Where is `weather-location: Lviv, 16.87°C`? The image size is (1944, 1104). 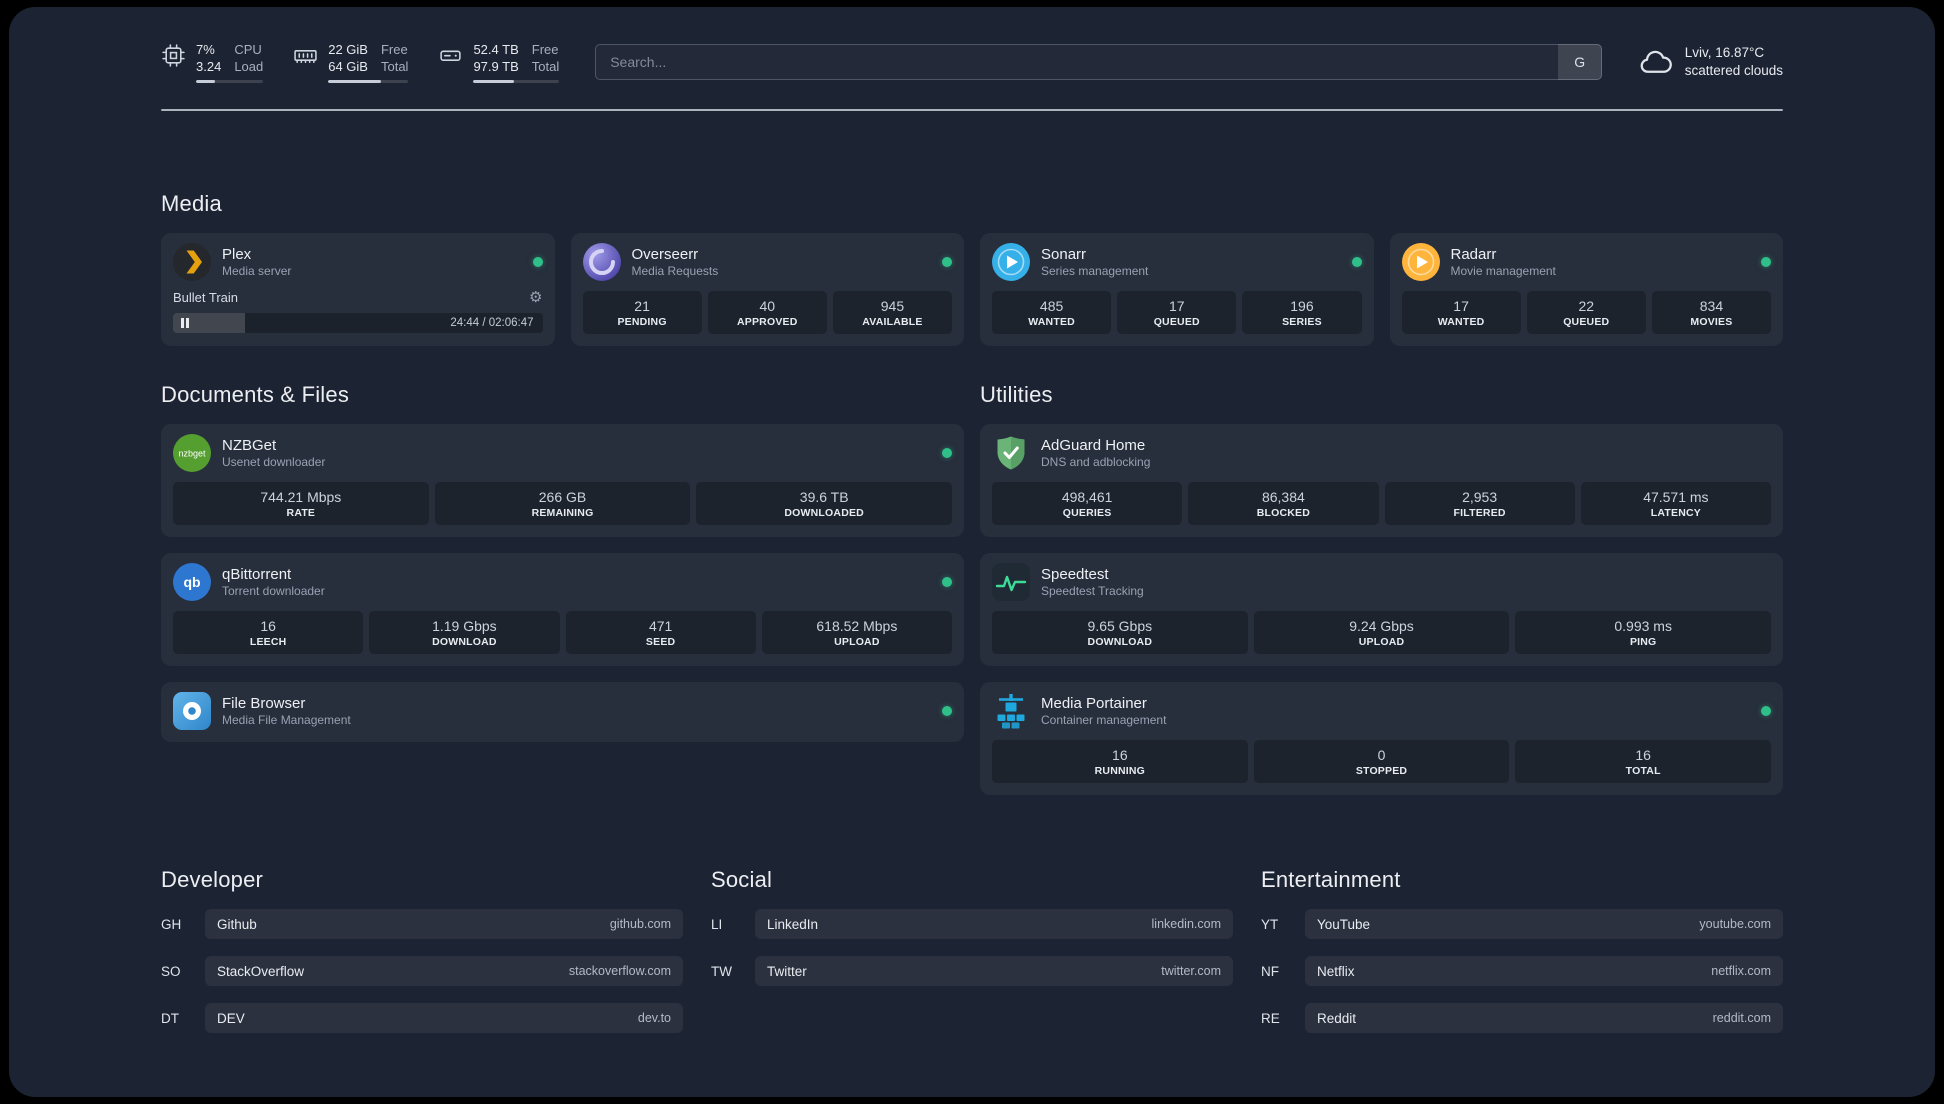
weather-location: Lviv, 16.87°C is located at coordinates (1724, 52).